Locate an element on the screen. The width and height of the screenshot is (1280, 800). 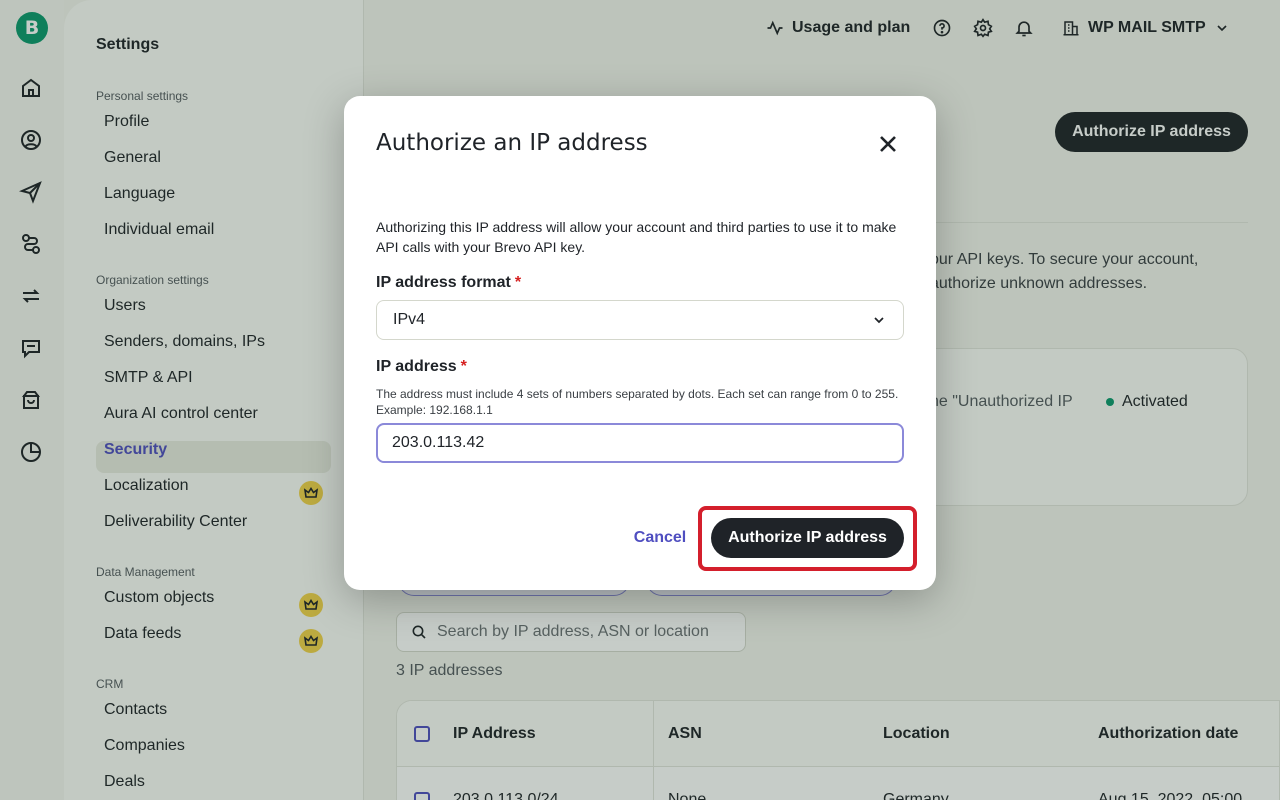
format-label: IP address format * is located at coordinates (448, 283).